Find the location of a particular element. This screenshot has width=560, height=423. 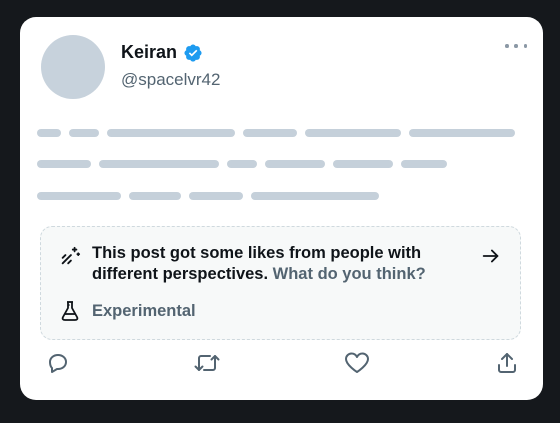

action-bar is located at coordinates (281, 364).